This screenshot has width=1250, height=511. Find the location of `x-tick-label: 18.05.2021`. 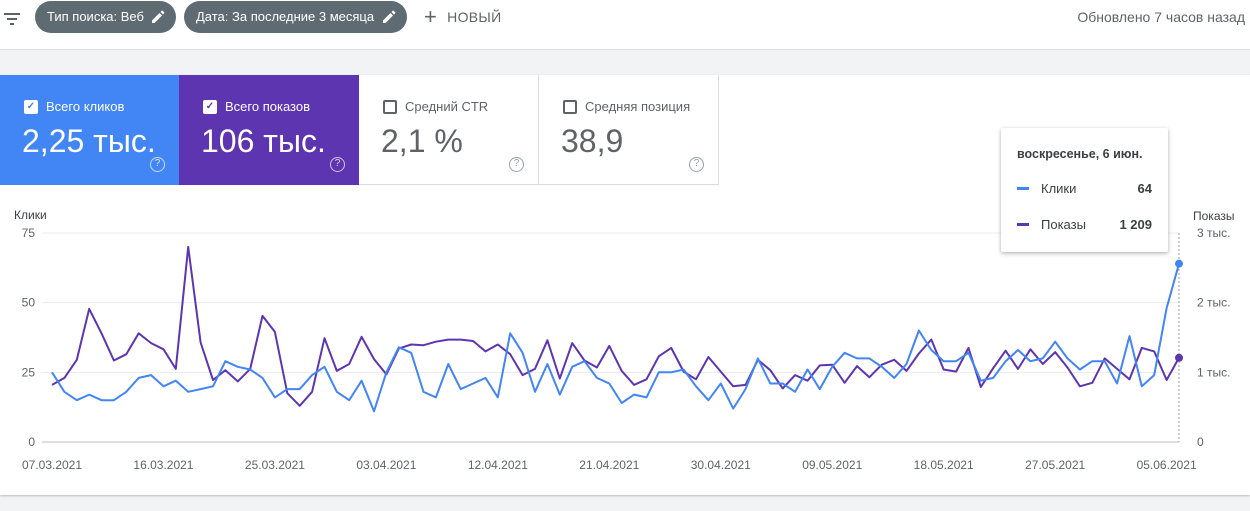

x-tick-label: 18.05.2021 is located at coordinates (944, 465).